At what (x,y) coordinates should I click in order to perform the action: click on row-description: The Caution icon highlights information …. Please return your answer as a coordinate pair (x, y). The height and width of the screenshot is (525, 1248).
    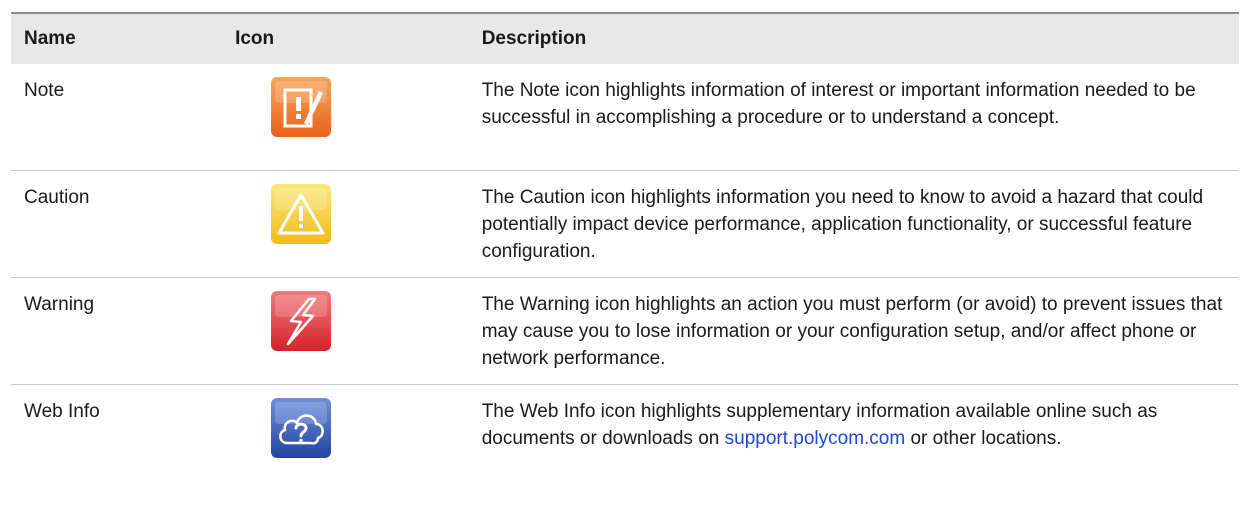
    Looking at the image, I should click on (853, 224).